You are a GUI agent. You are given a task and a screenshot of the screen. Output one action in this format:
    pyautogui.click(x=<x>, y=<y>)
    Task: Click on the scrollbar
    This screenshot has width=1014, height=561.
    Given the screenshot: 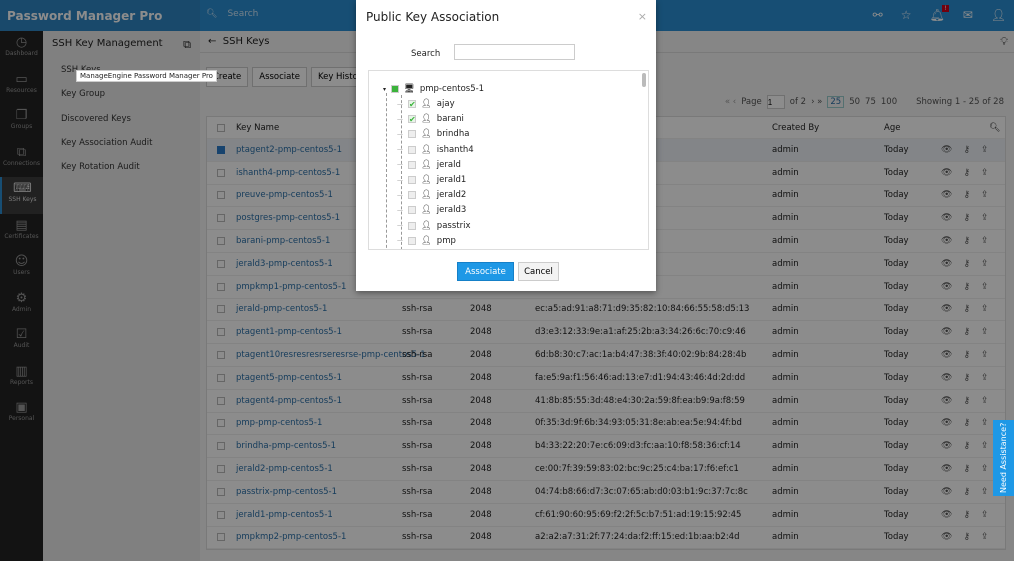 What is the action you would take?
    pyautogui.click(x=644, y=80)
    